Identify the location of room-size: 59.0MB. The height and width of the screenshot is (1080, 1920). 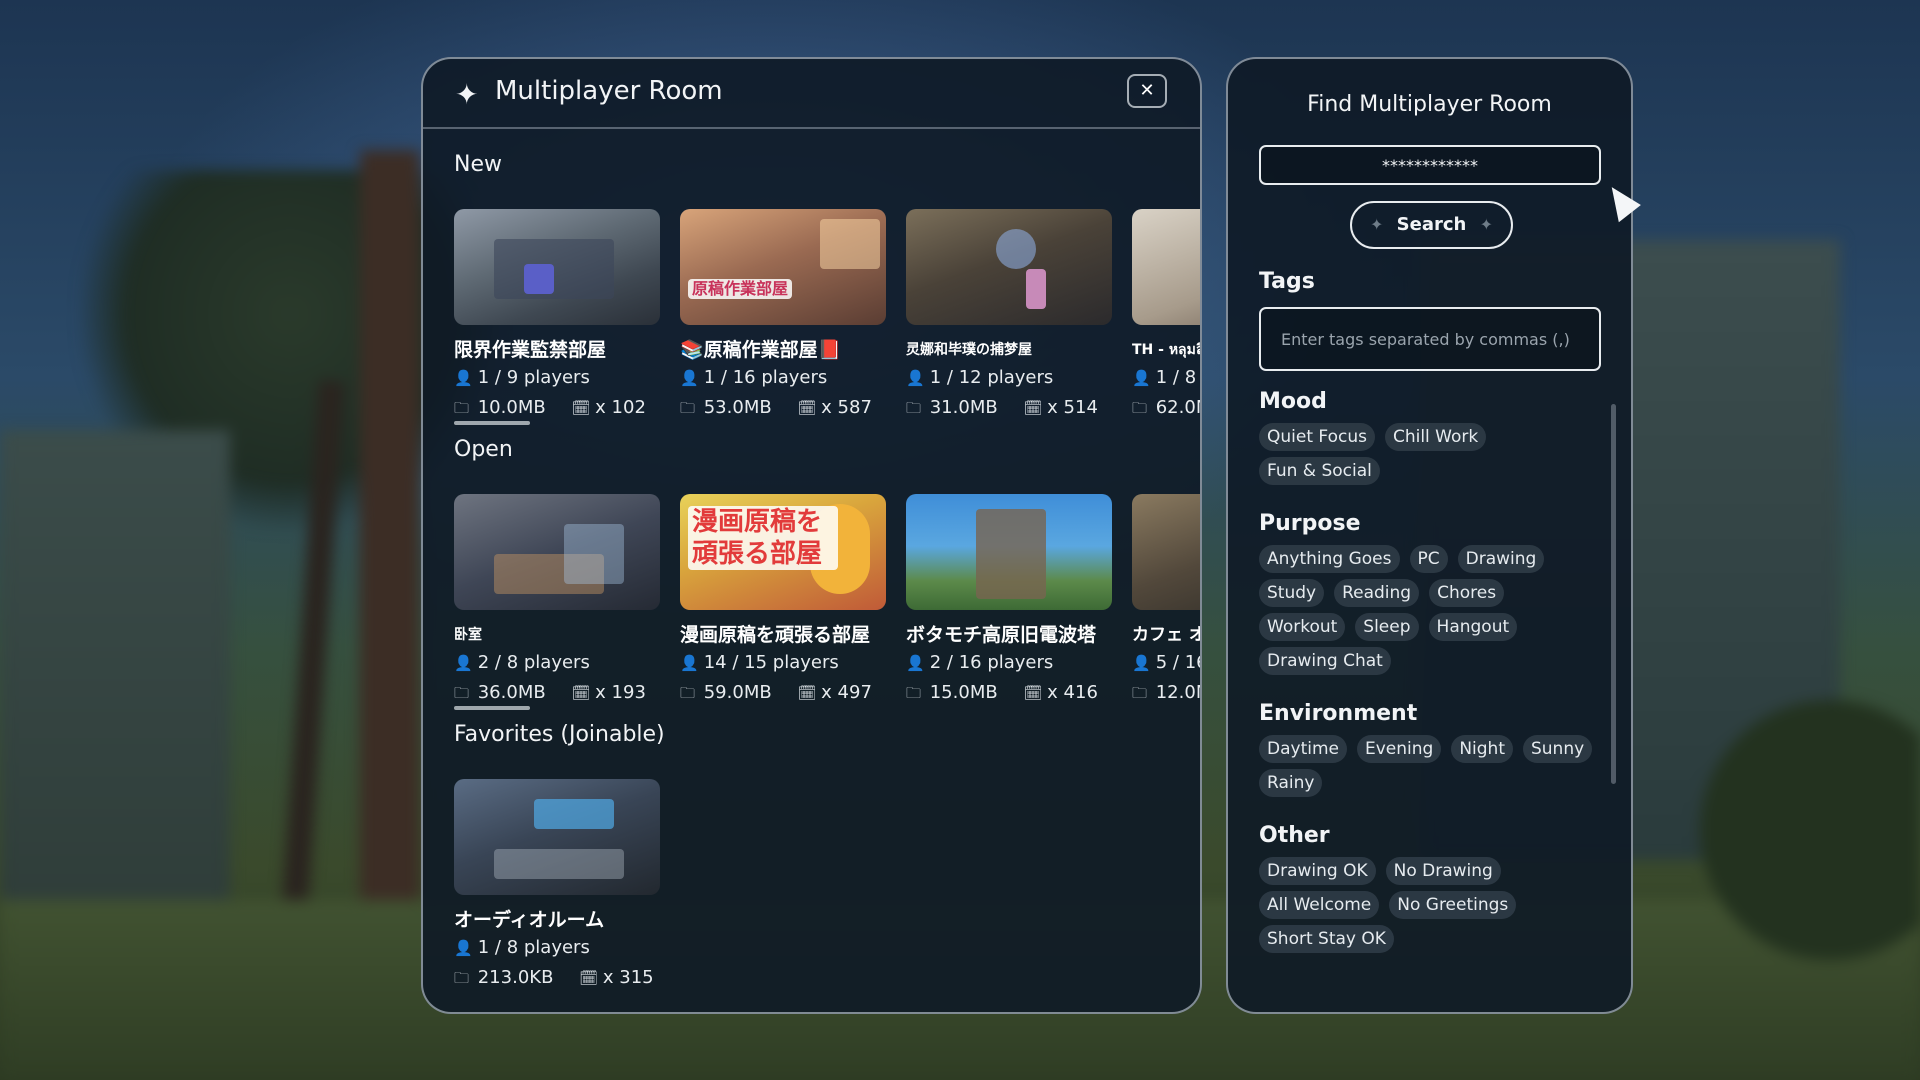
(737, 692).